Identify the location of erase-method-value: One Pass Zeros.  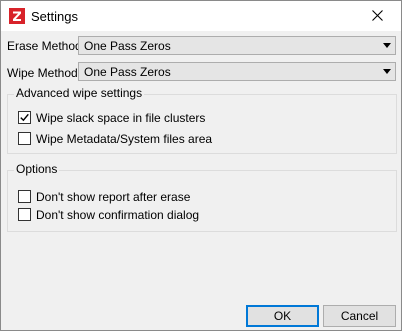
(127, 46).